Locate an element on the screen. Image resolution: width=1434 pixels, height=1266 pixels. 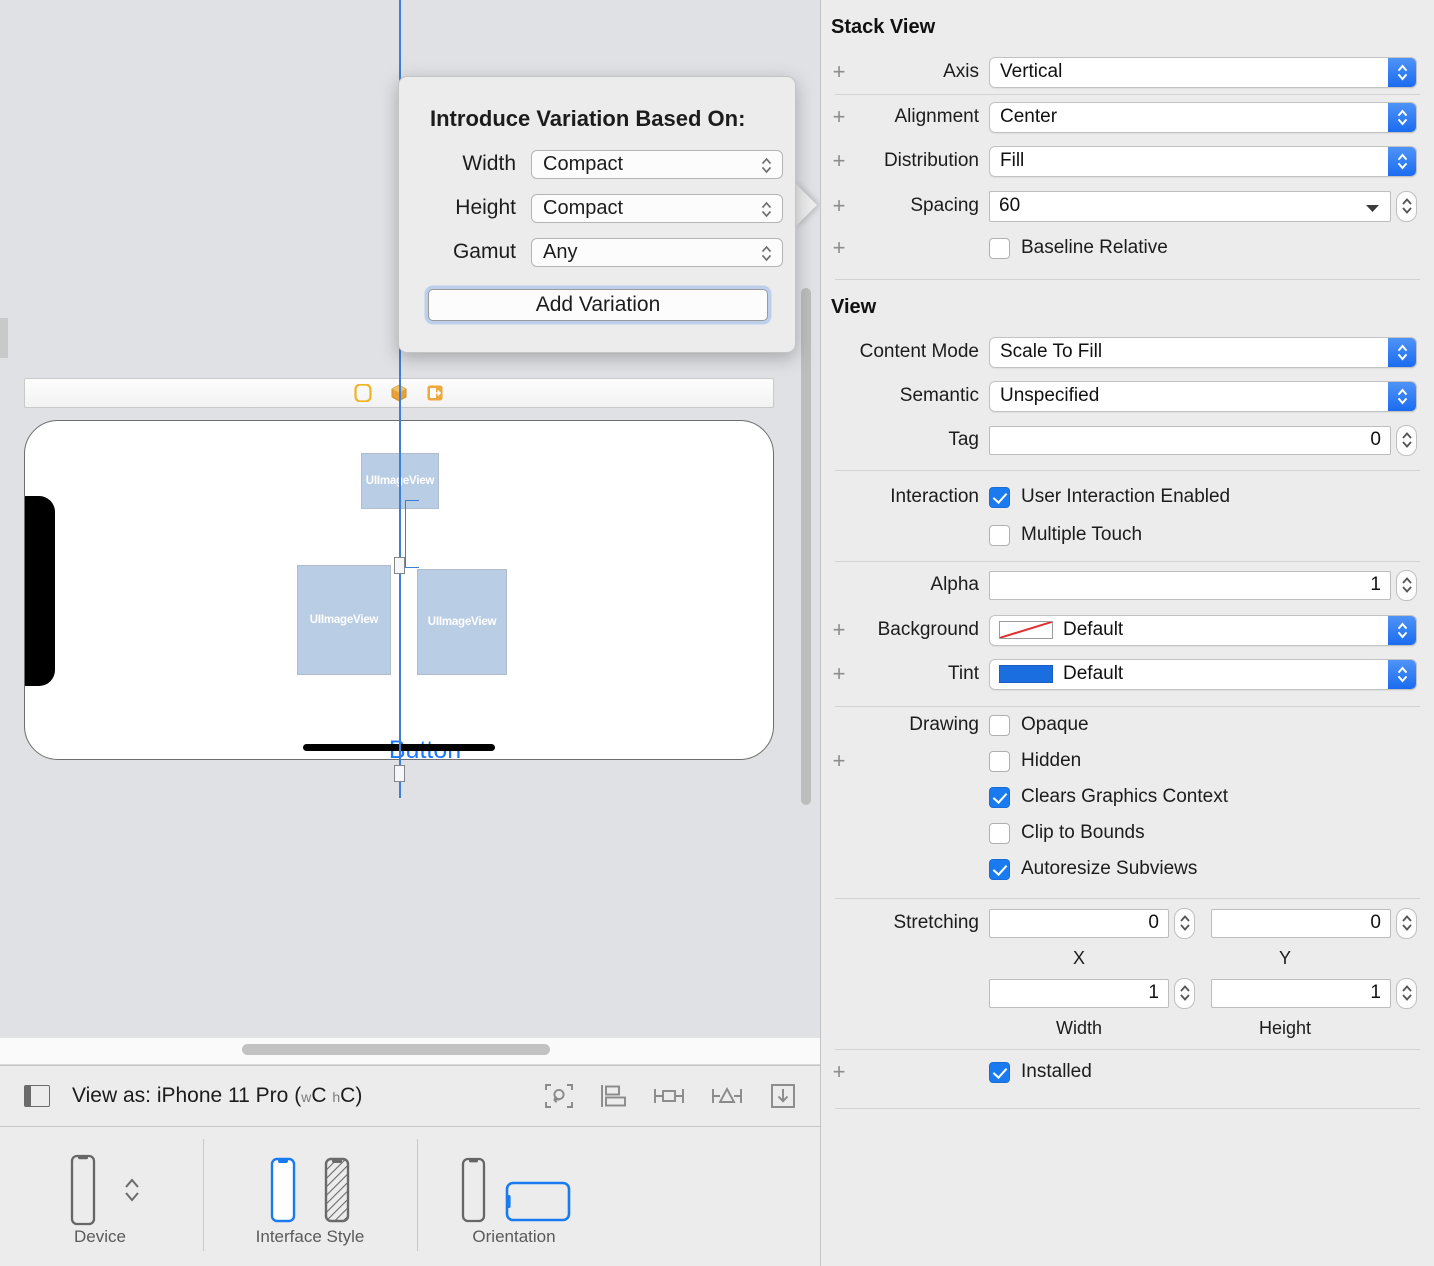
axis-popup: Vertical is located at coordinates (1203, 72).